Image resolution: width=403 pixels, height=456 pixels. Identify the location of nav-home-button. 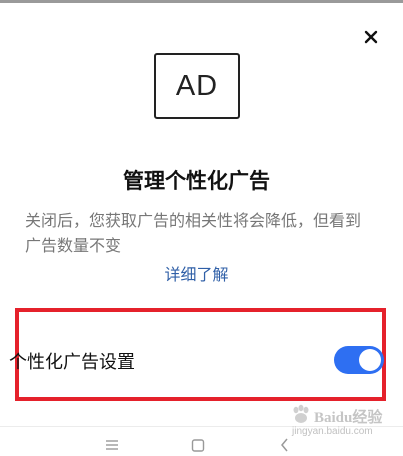
(198, 447).